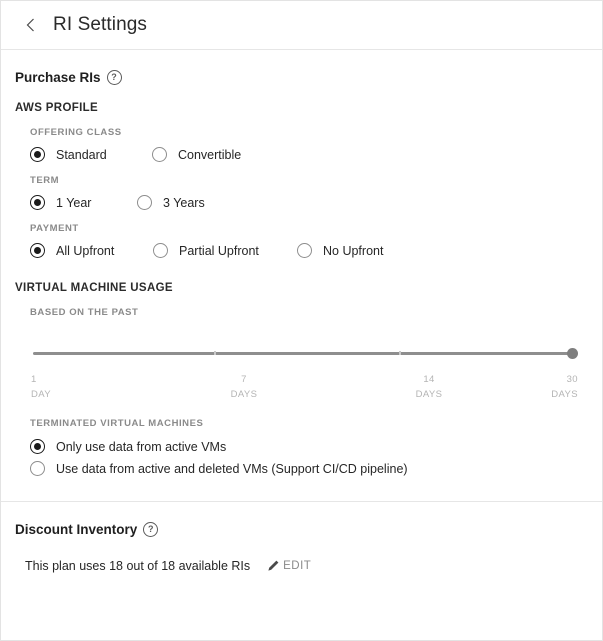  Describe the element at coordinates (304, 389) in the screenshot. I see `slider-tick-labels: 1 DAY 7 DAYS 14 DAYS 30 DAYS` at that location.